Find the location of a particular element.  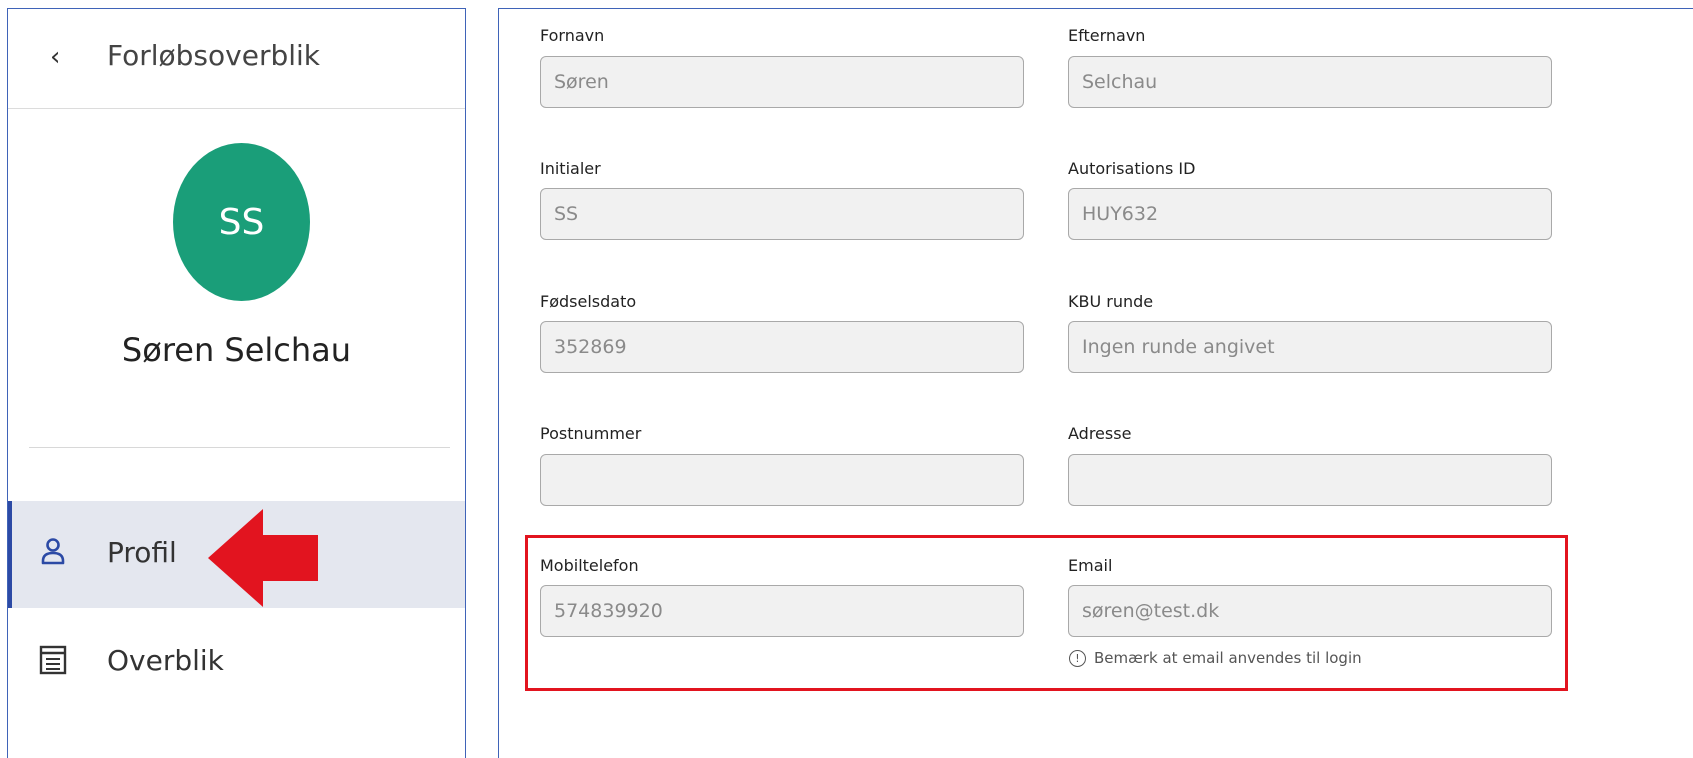

user-name: Søren Selchau is located at coordinates (236, 350).